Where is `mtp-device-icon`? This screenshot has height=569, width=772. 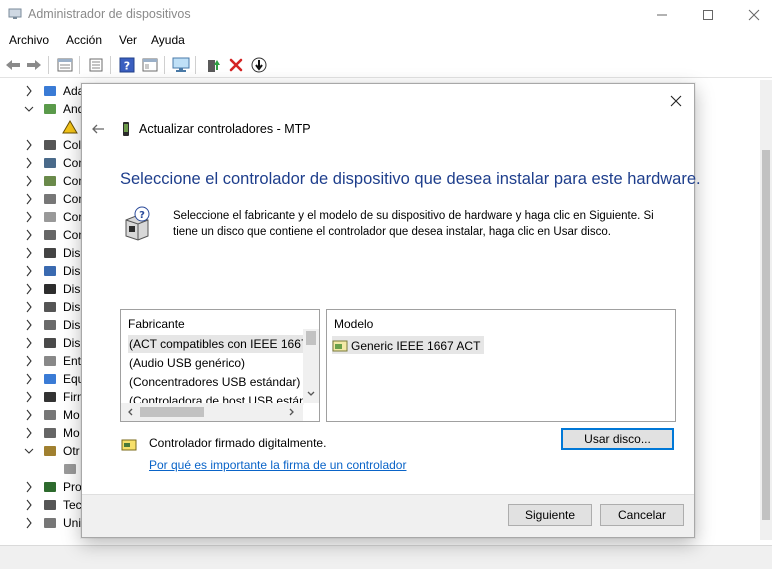
mtp-device-icon is located at coordinates (126, 129).